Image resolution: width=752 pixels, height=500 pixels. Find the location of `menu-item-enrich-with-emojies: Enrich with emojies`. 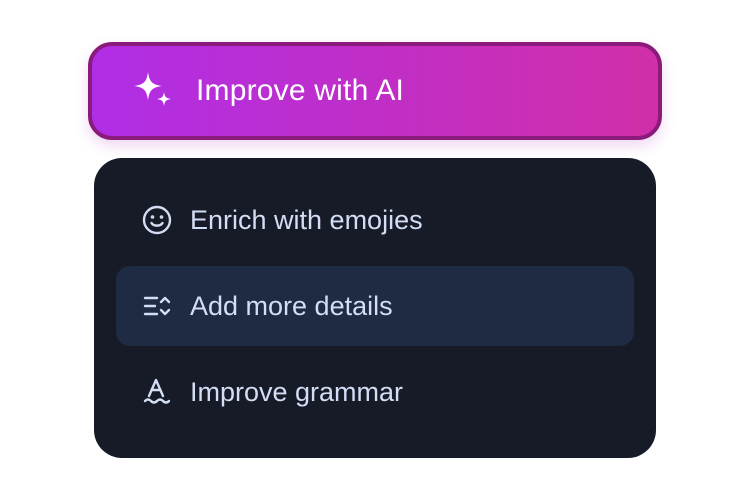

menu-item-enrich-with-emojies: Enrich with emojies is located at coordinates (375, 220).